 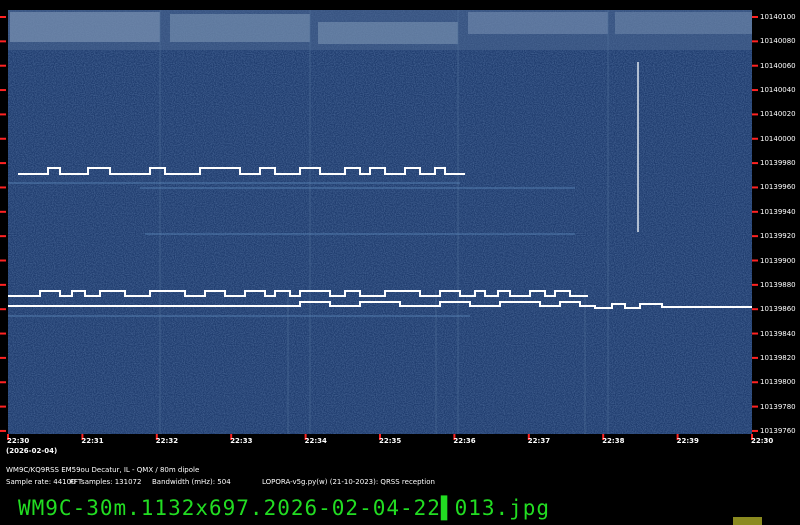 What do you see at coordinates (778, 90) in the screenshot?
I see `y-tick-label: 10140040` at bounding box center [778, 90].